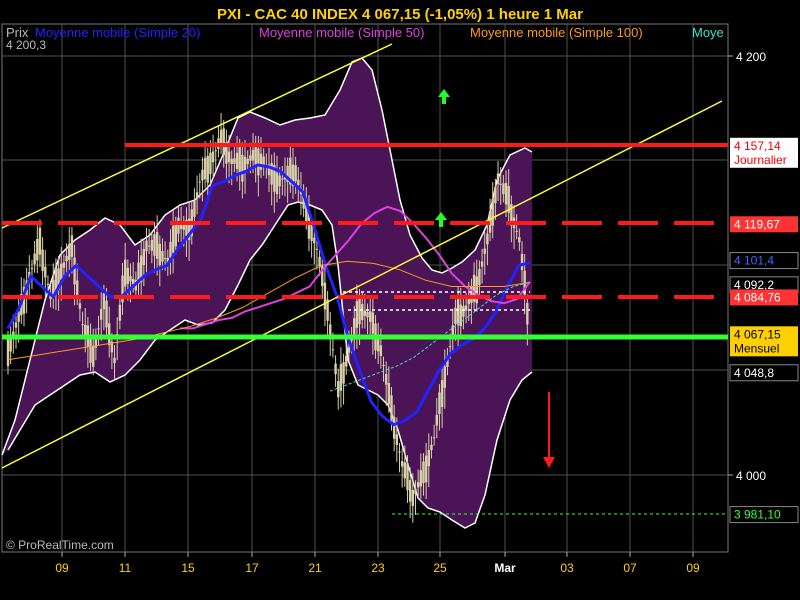  What do you see at coordinates (757, 224) in the screenshot?
I see `price-label-text: 4 119,67` at bounding box center [757, 224].